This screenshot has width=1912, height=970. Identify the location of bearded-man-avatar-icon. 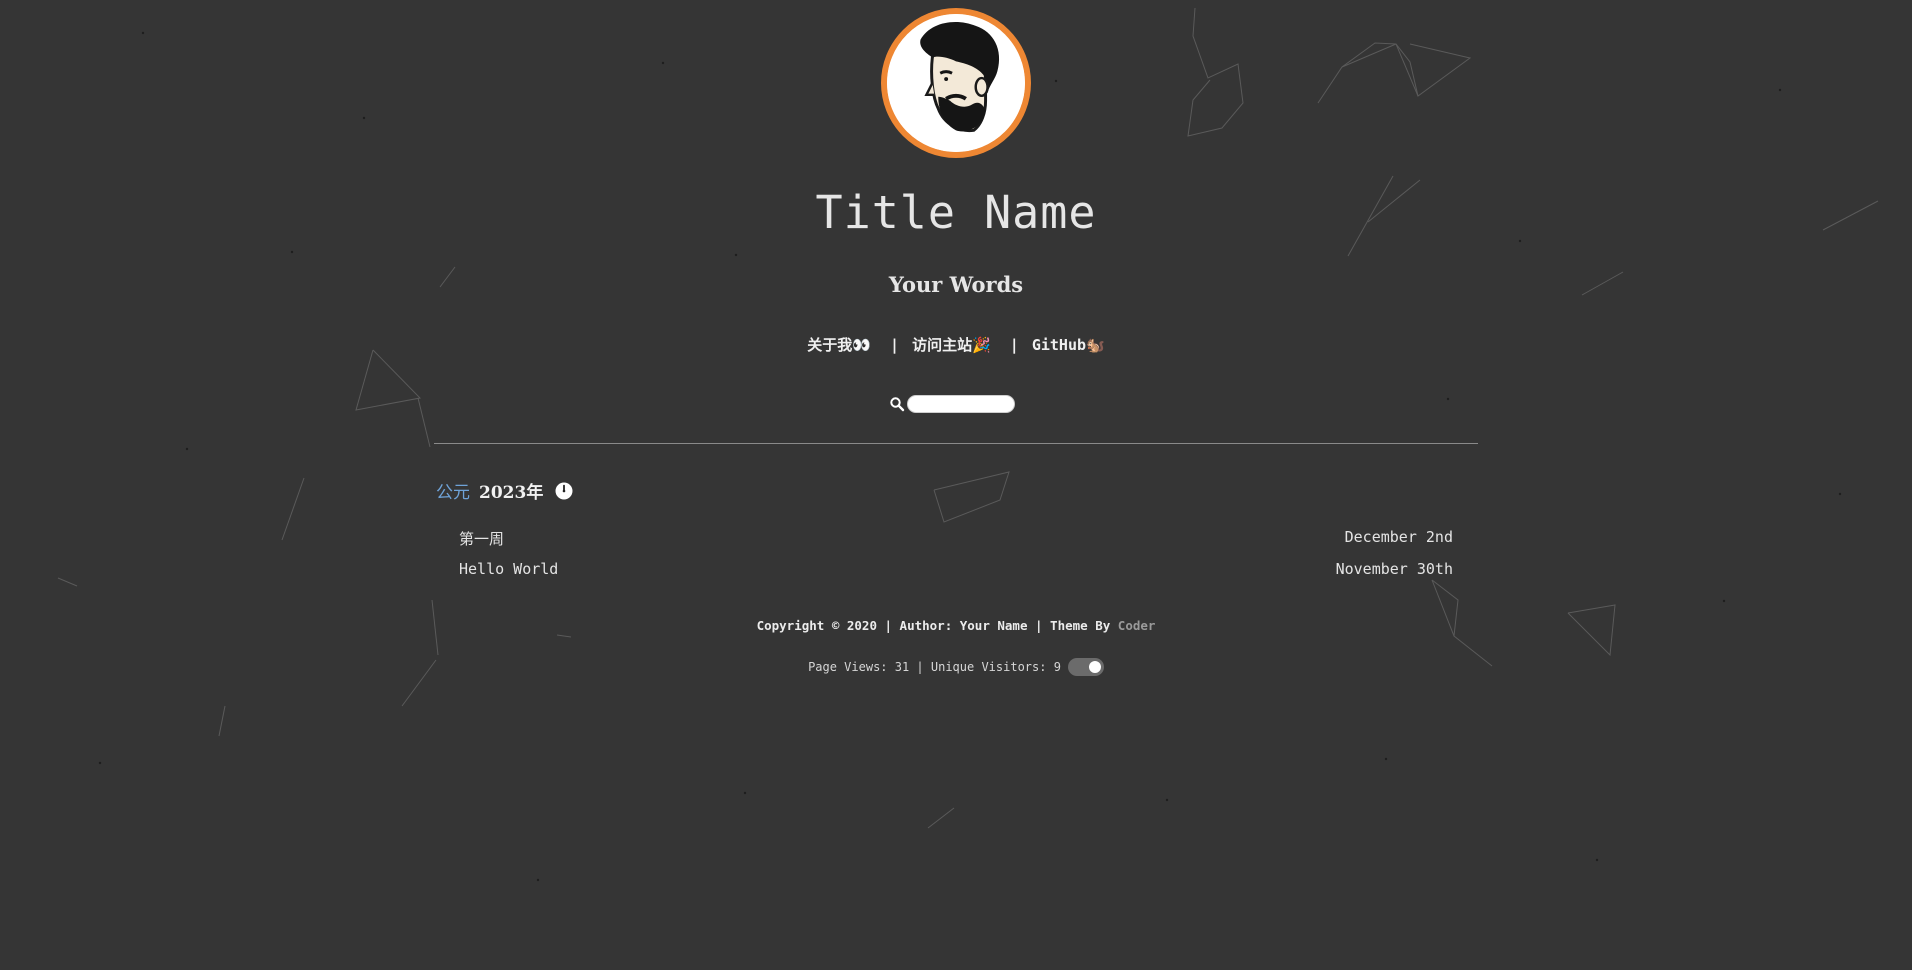
(956, 83).